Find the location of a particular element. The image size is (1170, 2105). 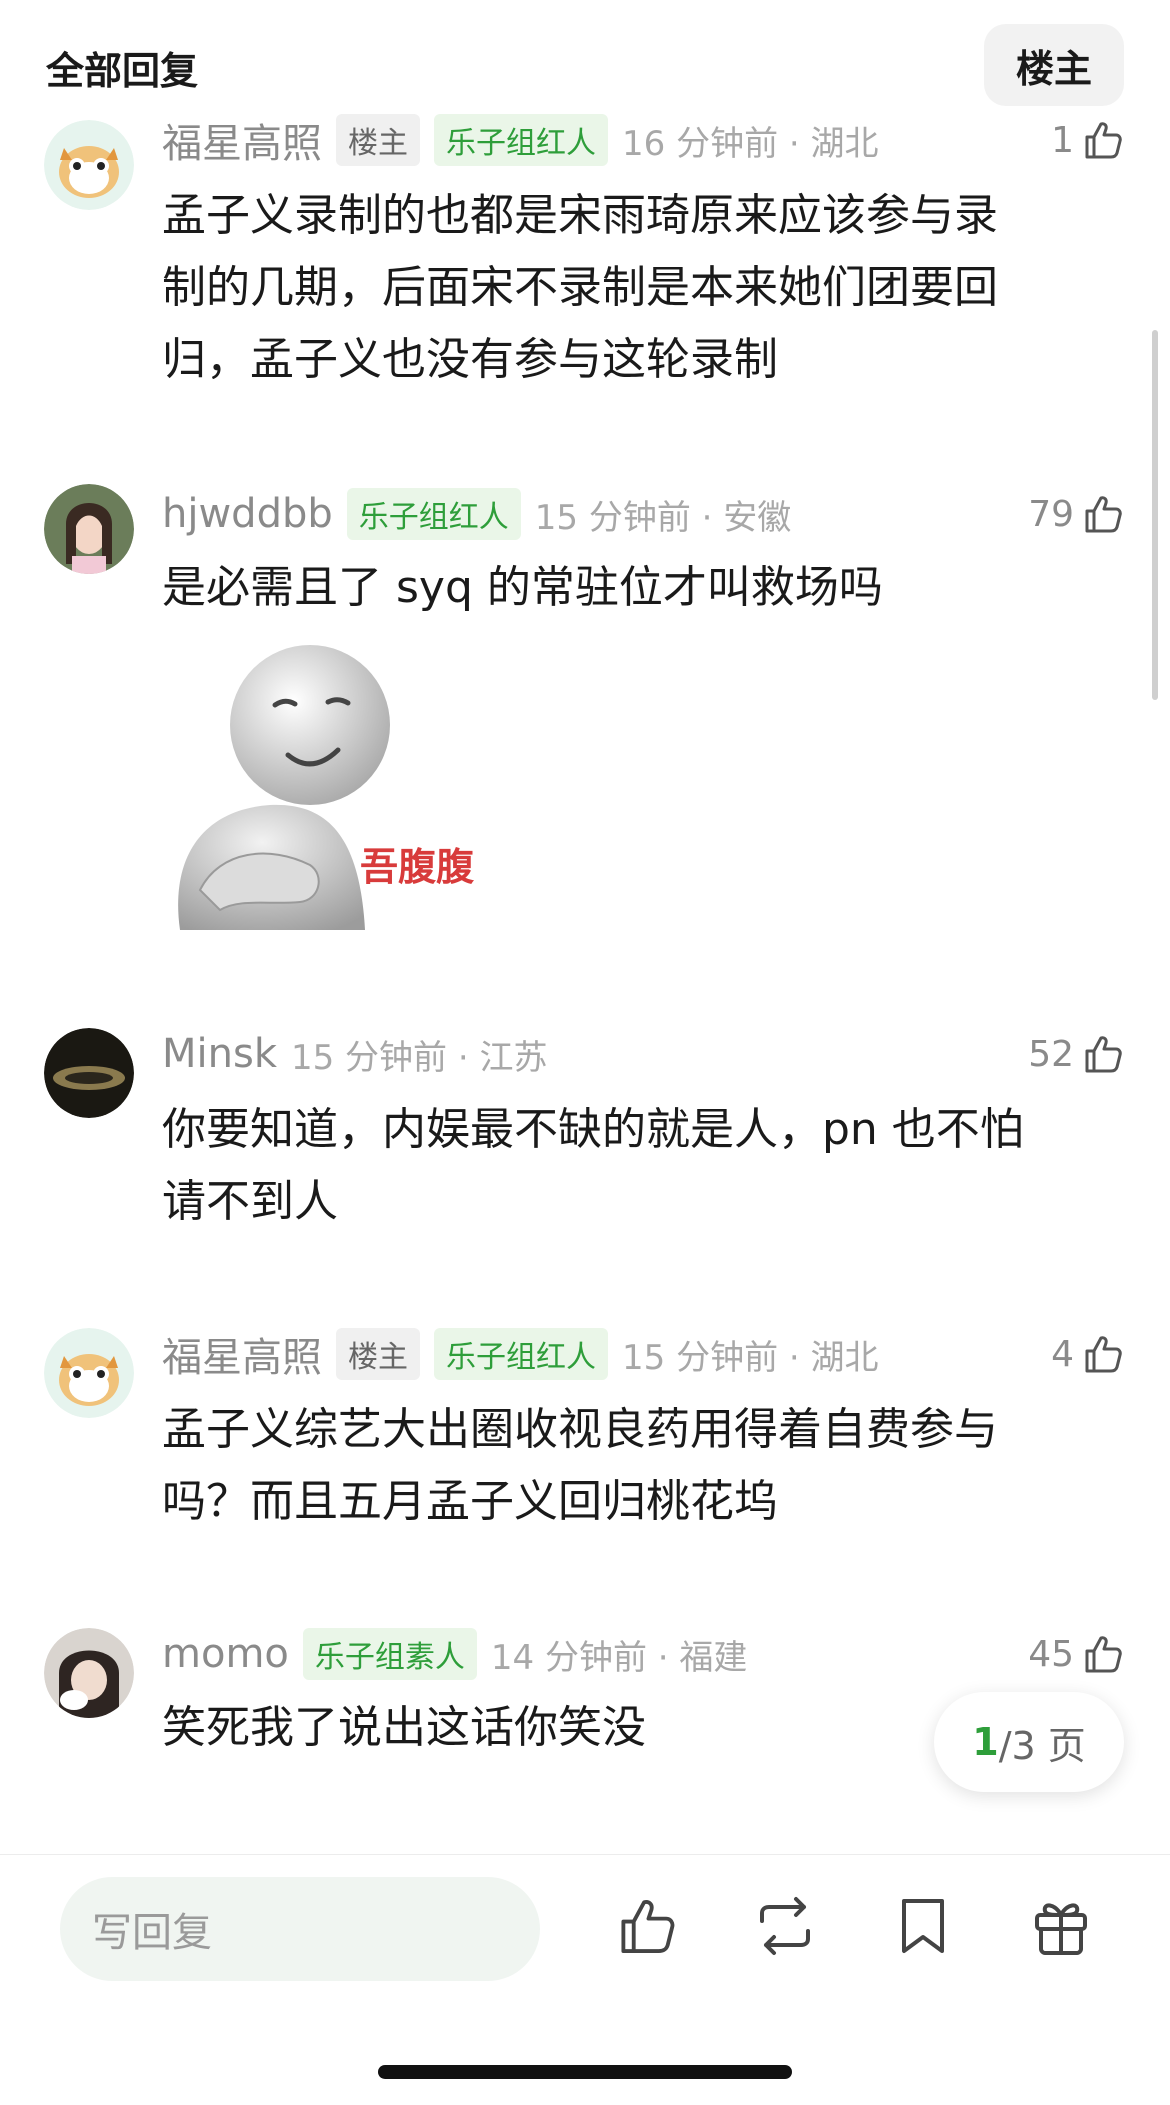

like-count: 52 is located at coordinates (1051, 1054).